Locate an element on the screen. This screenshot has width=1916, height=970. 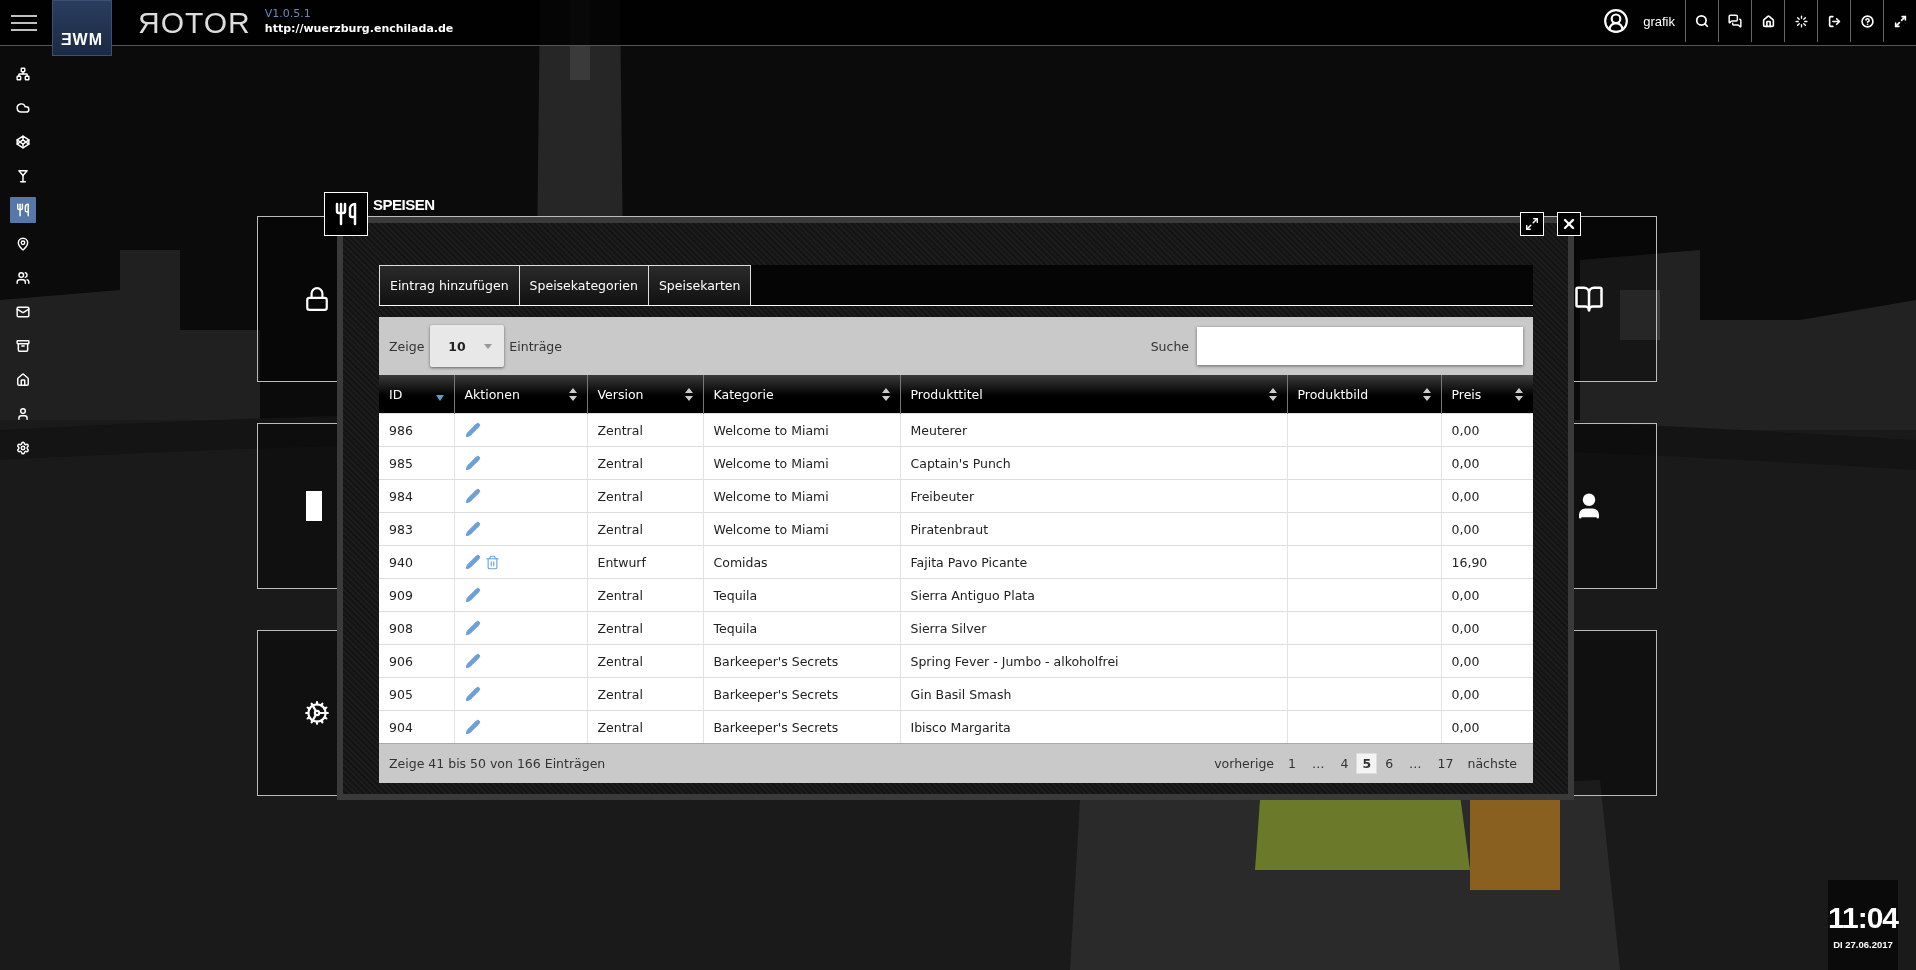
clock-time: 11:04 is located at coordinates (1863, 917).